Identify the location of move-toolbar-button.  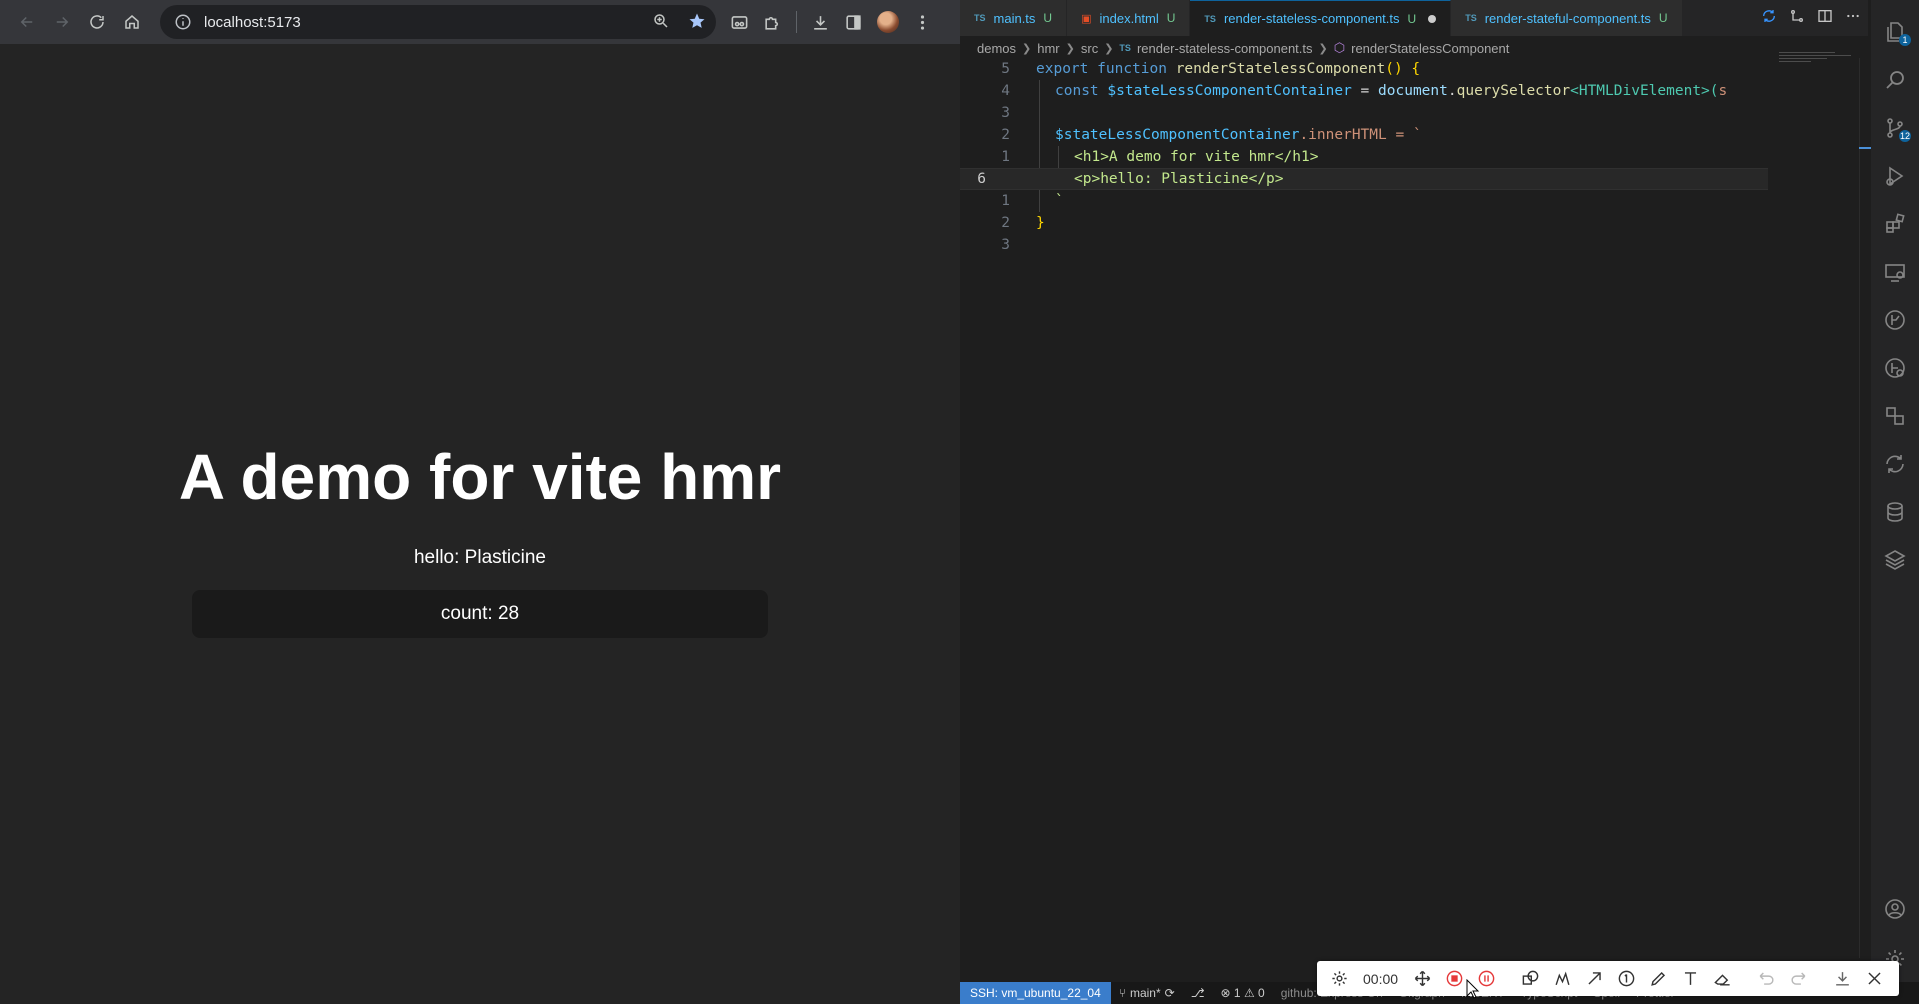
(1422, 978).